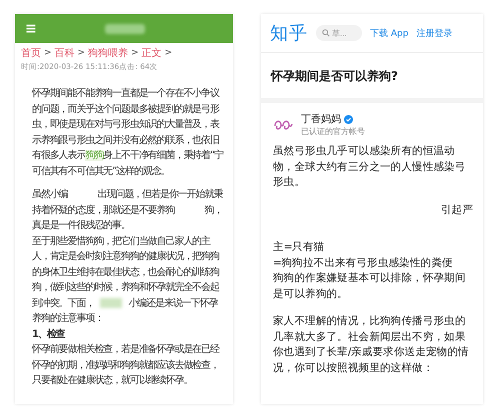  I want to click on answer-text: 虽然弓形虫几乎可以感染所有的恒温动物，全球大约有三分之一的人慢性感染弓形虫。, so click(370, 167).